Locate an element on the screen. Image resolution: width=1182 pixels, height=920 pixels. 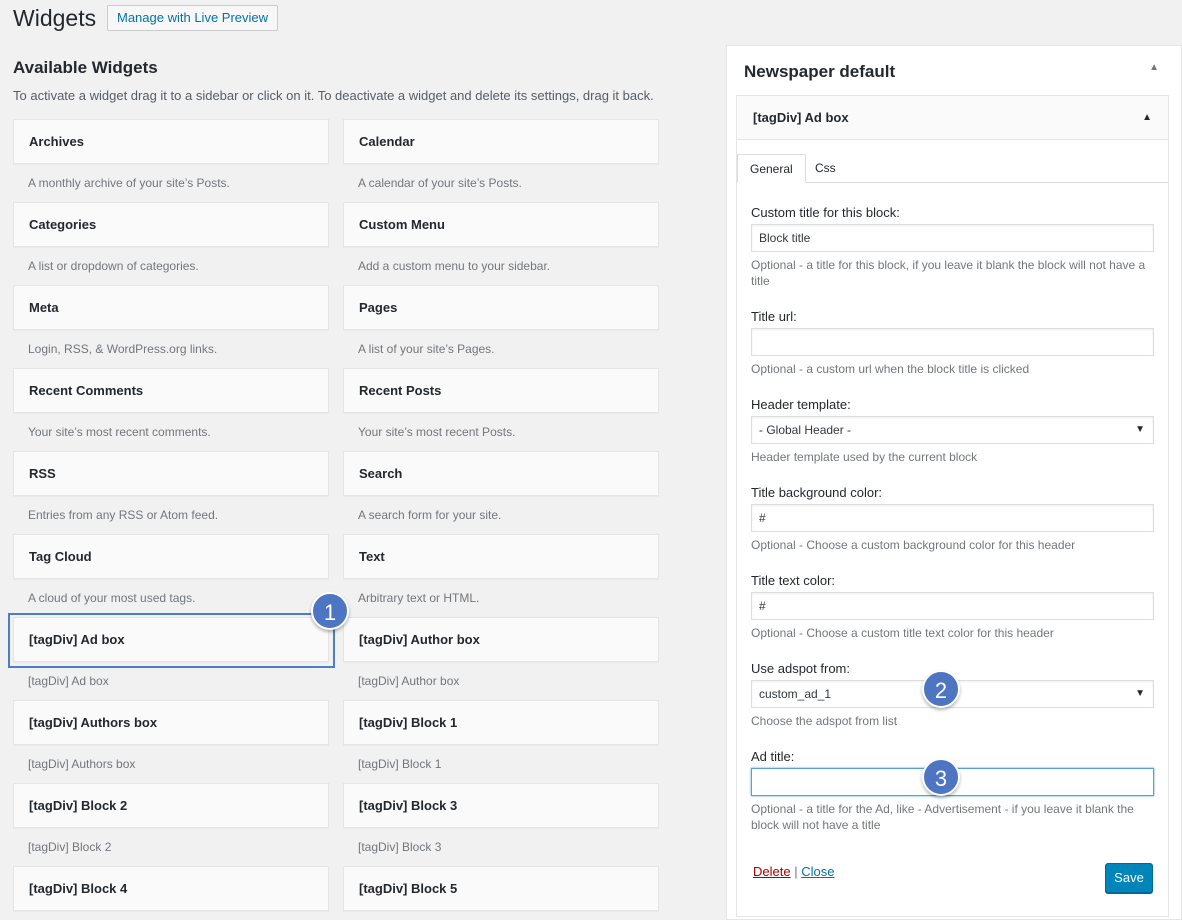
widget-title: Pages is located at coordinates (501, 307).